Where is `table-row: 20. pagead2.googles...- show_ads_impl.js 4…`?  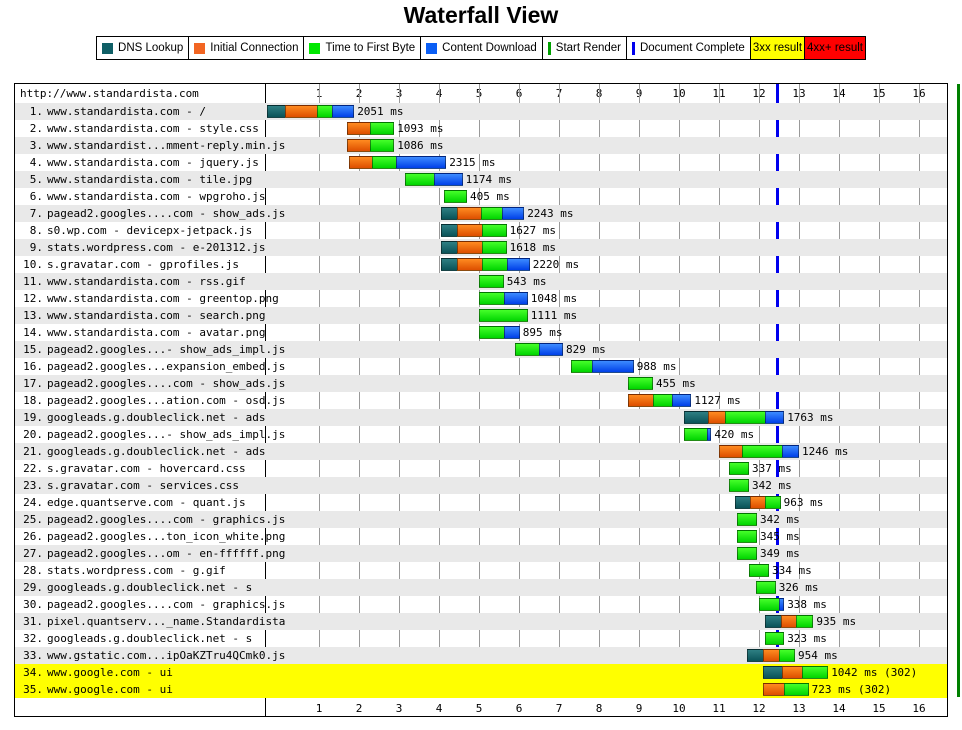
table-row: 20. pagead2.googles...- show_ads_impl.js 4… is located at coordinates (481, 434).